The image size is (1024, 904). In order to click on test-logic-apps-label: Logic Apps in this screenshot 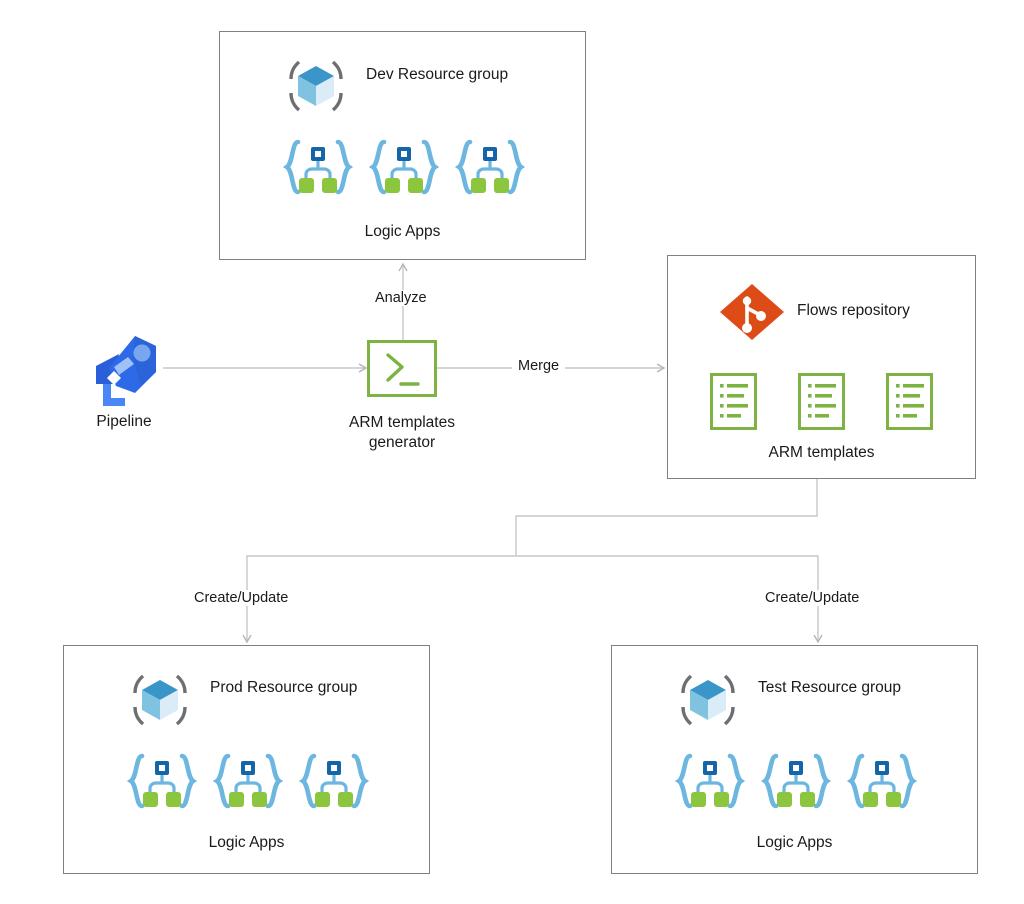, I will do `click(794, 842)`.